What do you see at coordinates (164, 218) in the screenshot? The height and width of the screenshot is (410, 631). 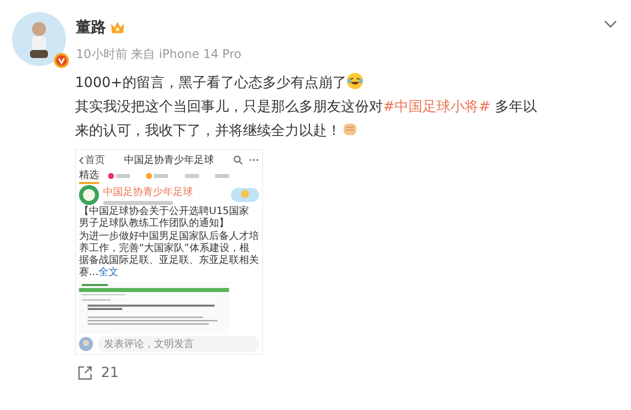 I see `post-headline: 【中国足球协会关于公开选聘U15国家男子足球队教练工作团队的通知】` at bounding box center [164, 218].